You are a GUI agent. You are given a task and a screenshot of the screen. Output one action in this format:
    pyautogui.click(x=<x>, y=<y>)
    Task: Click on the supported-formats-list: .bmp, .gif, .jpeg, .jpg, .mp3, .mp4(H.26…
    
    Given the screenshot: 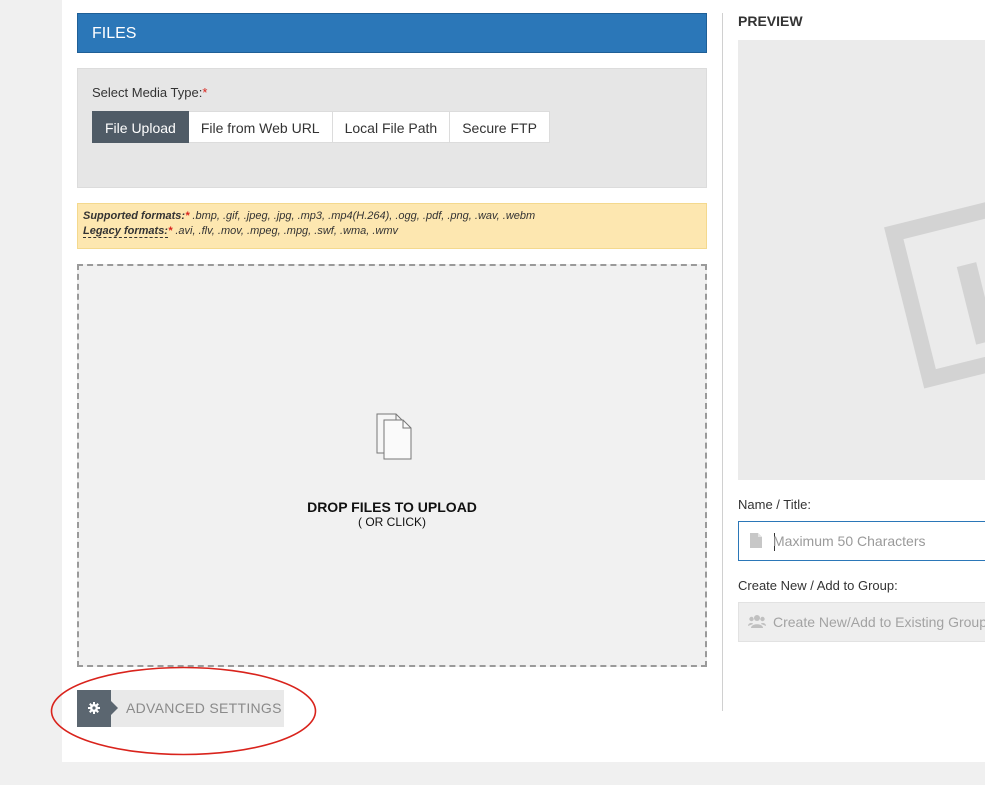 What is the action you would take?
    pyautogui.click(x=362, y=216)
    